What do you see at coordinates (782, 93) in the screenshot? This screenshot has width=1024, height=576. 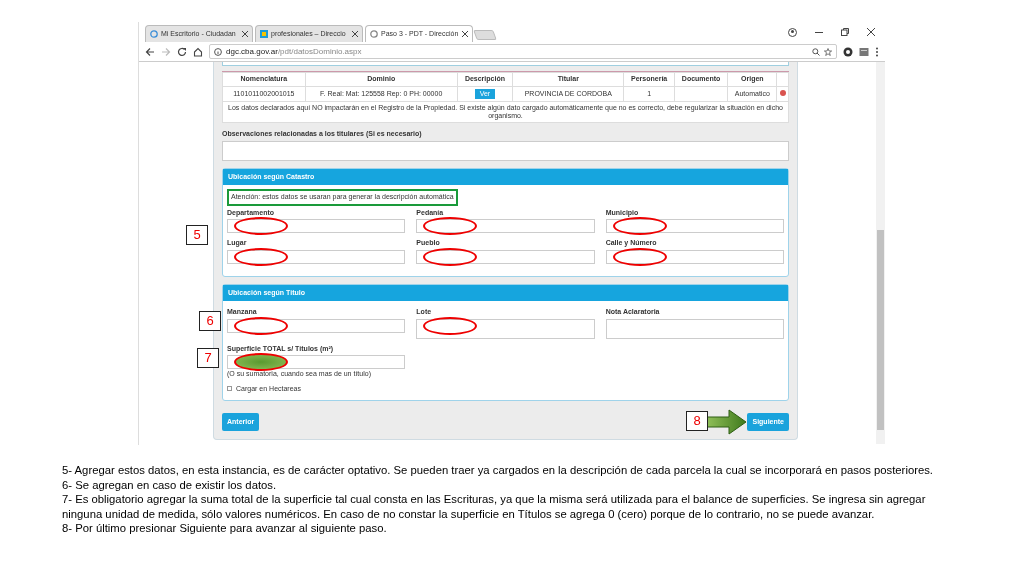 I see `delete-icon` at bounding box center [782, 93].